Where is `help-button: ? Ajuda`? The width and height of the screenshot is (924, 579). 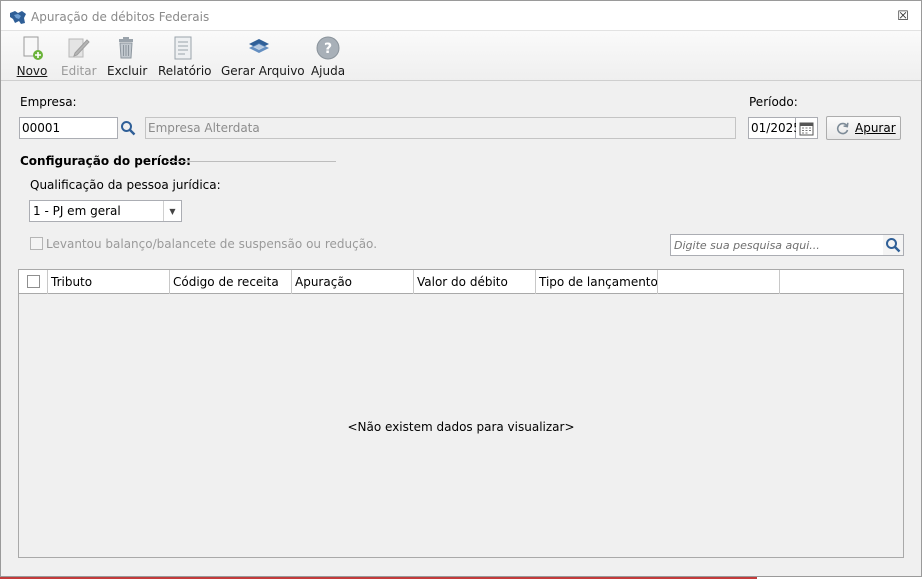
help-button: ? Ajuda is located at coordinates (328, 57).